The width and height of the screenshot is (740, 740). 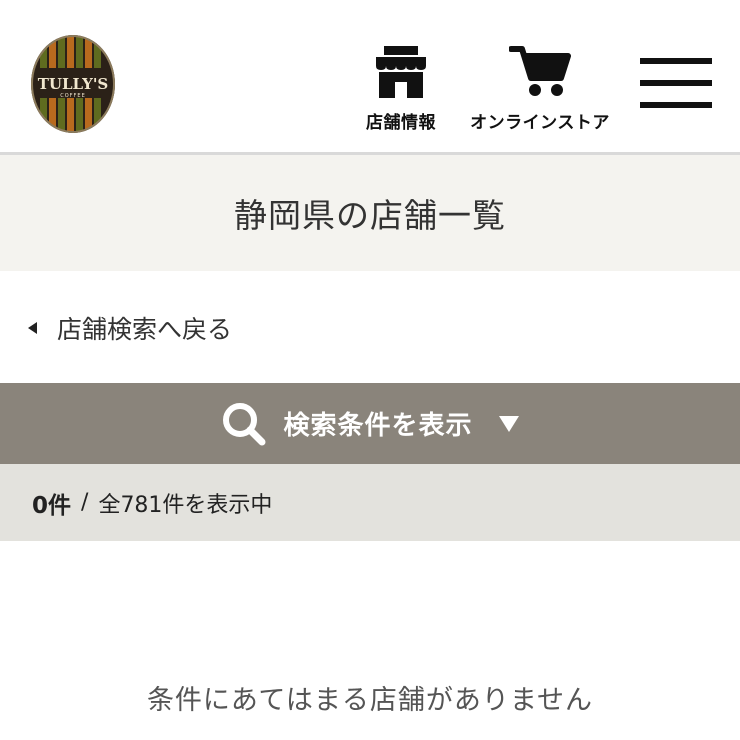 What do you see at coordinates (508, 423) in the screenshot?
I see `caret-down-icon` at bounding box center [508, 423].